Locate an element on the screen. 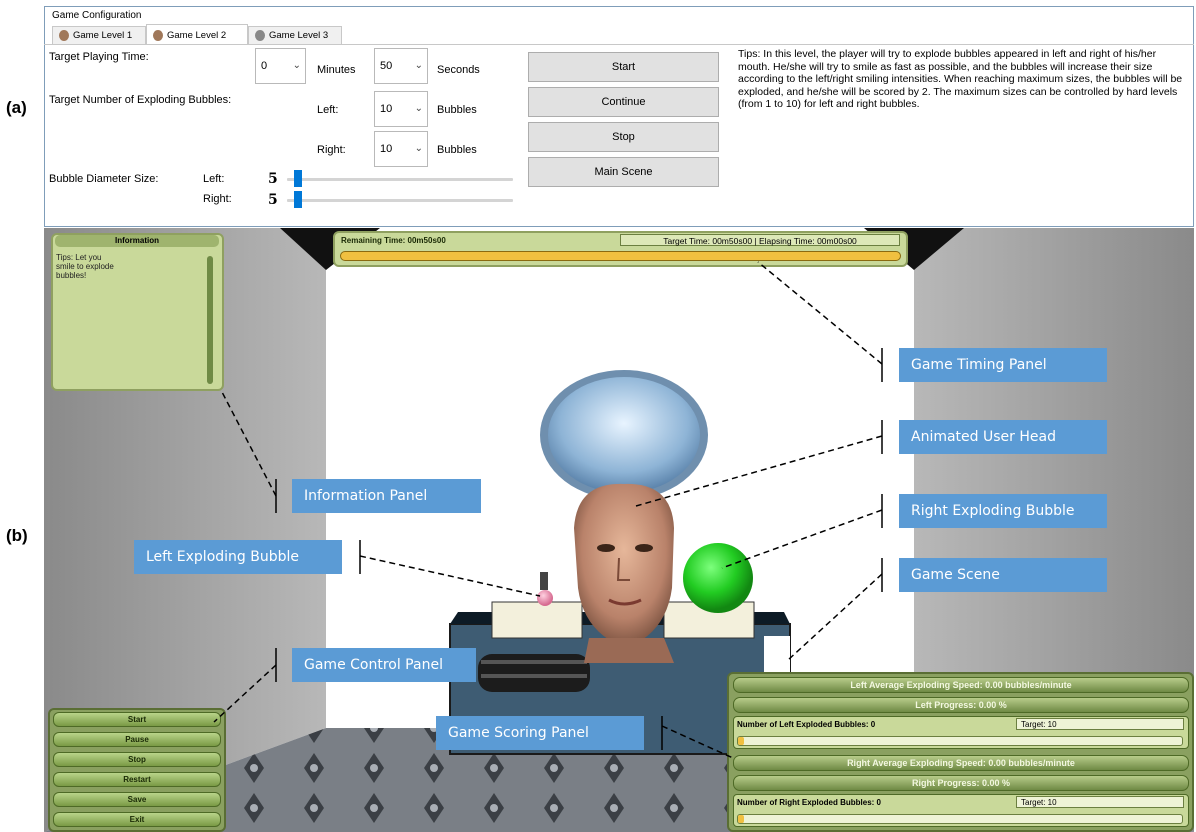 The height and width of the screenshot is (832, 1196). diameter-right-value: 5 is located at coordinates (273, 200).